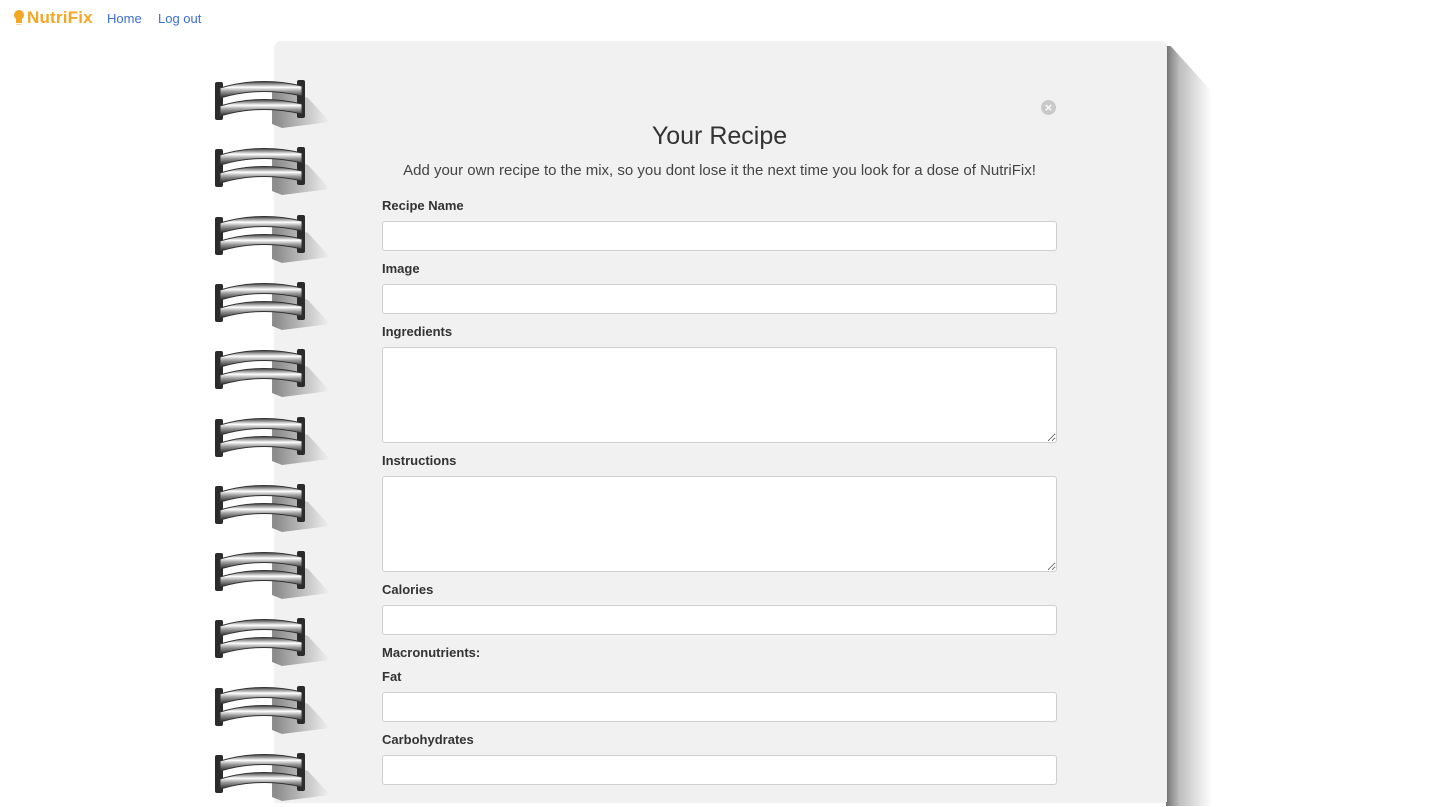 The image size is (1439, 807). I want to click on brand-logo-link: NutriFix, so click(53, 18).